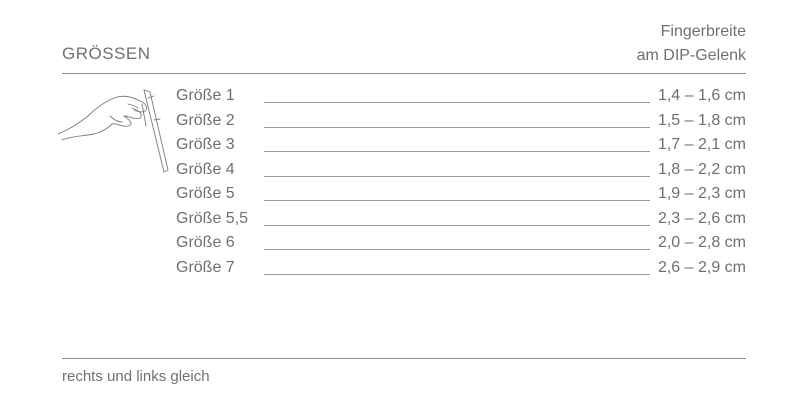  Describe the element at coordinates (205, 267) in the screenshot. I see `size-label: Größe 7` at that location.